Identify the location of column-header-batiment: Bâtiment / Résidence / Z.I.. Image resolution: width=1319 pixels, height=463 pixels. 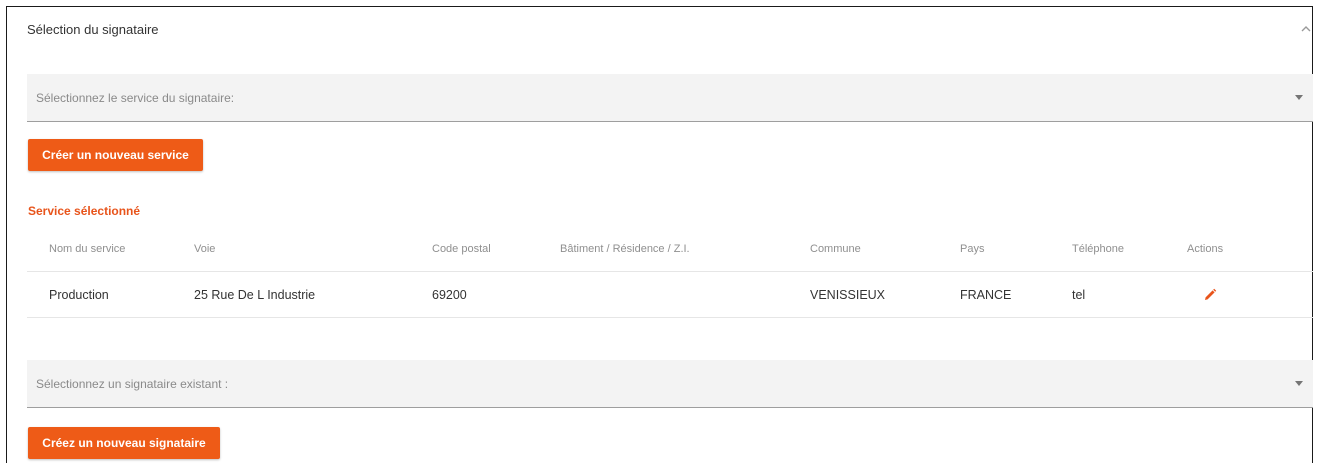
(685, 249).